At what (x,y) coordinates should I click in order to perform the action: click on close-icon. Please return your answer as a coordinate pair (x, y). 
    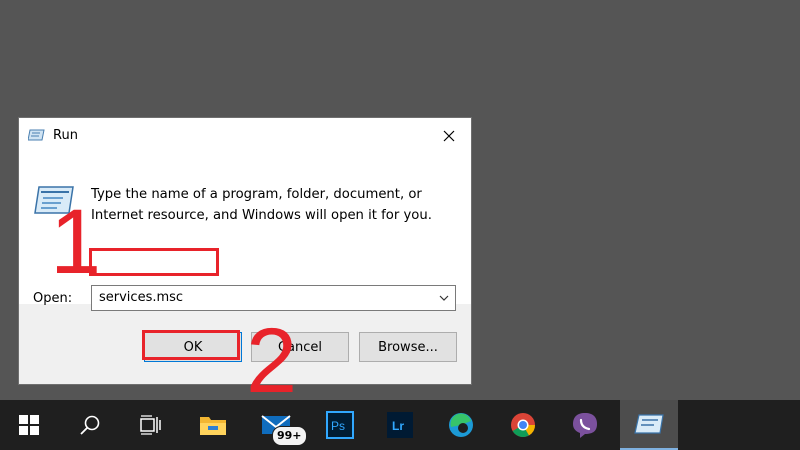
    Looking at the image, I should click on (449, 136).